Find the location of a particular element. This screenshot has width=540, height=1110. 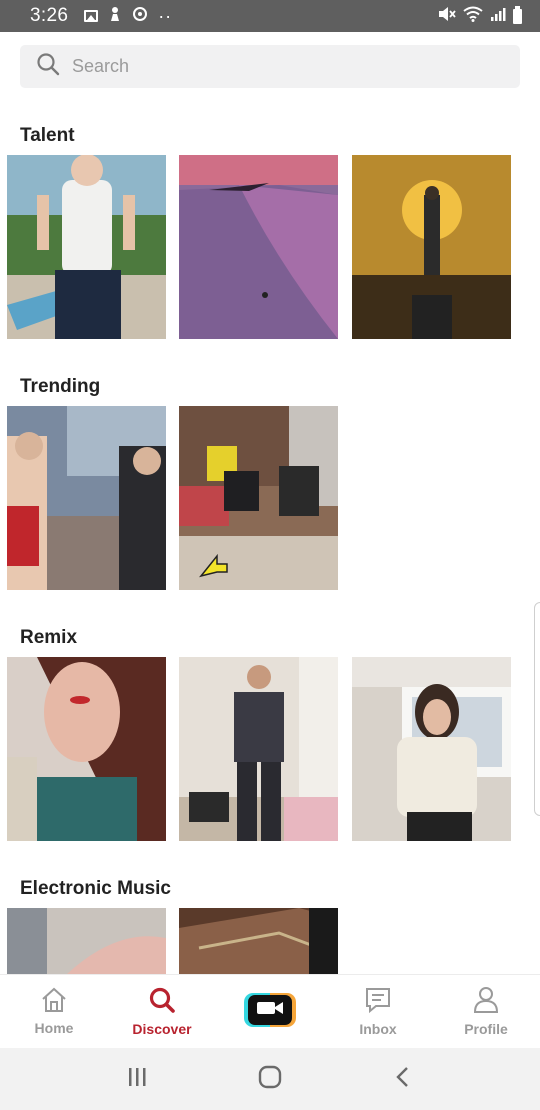

system-back-button is located at coordinates (403, 1079).